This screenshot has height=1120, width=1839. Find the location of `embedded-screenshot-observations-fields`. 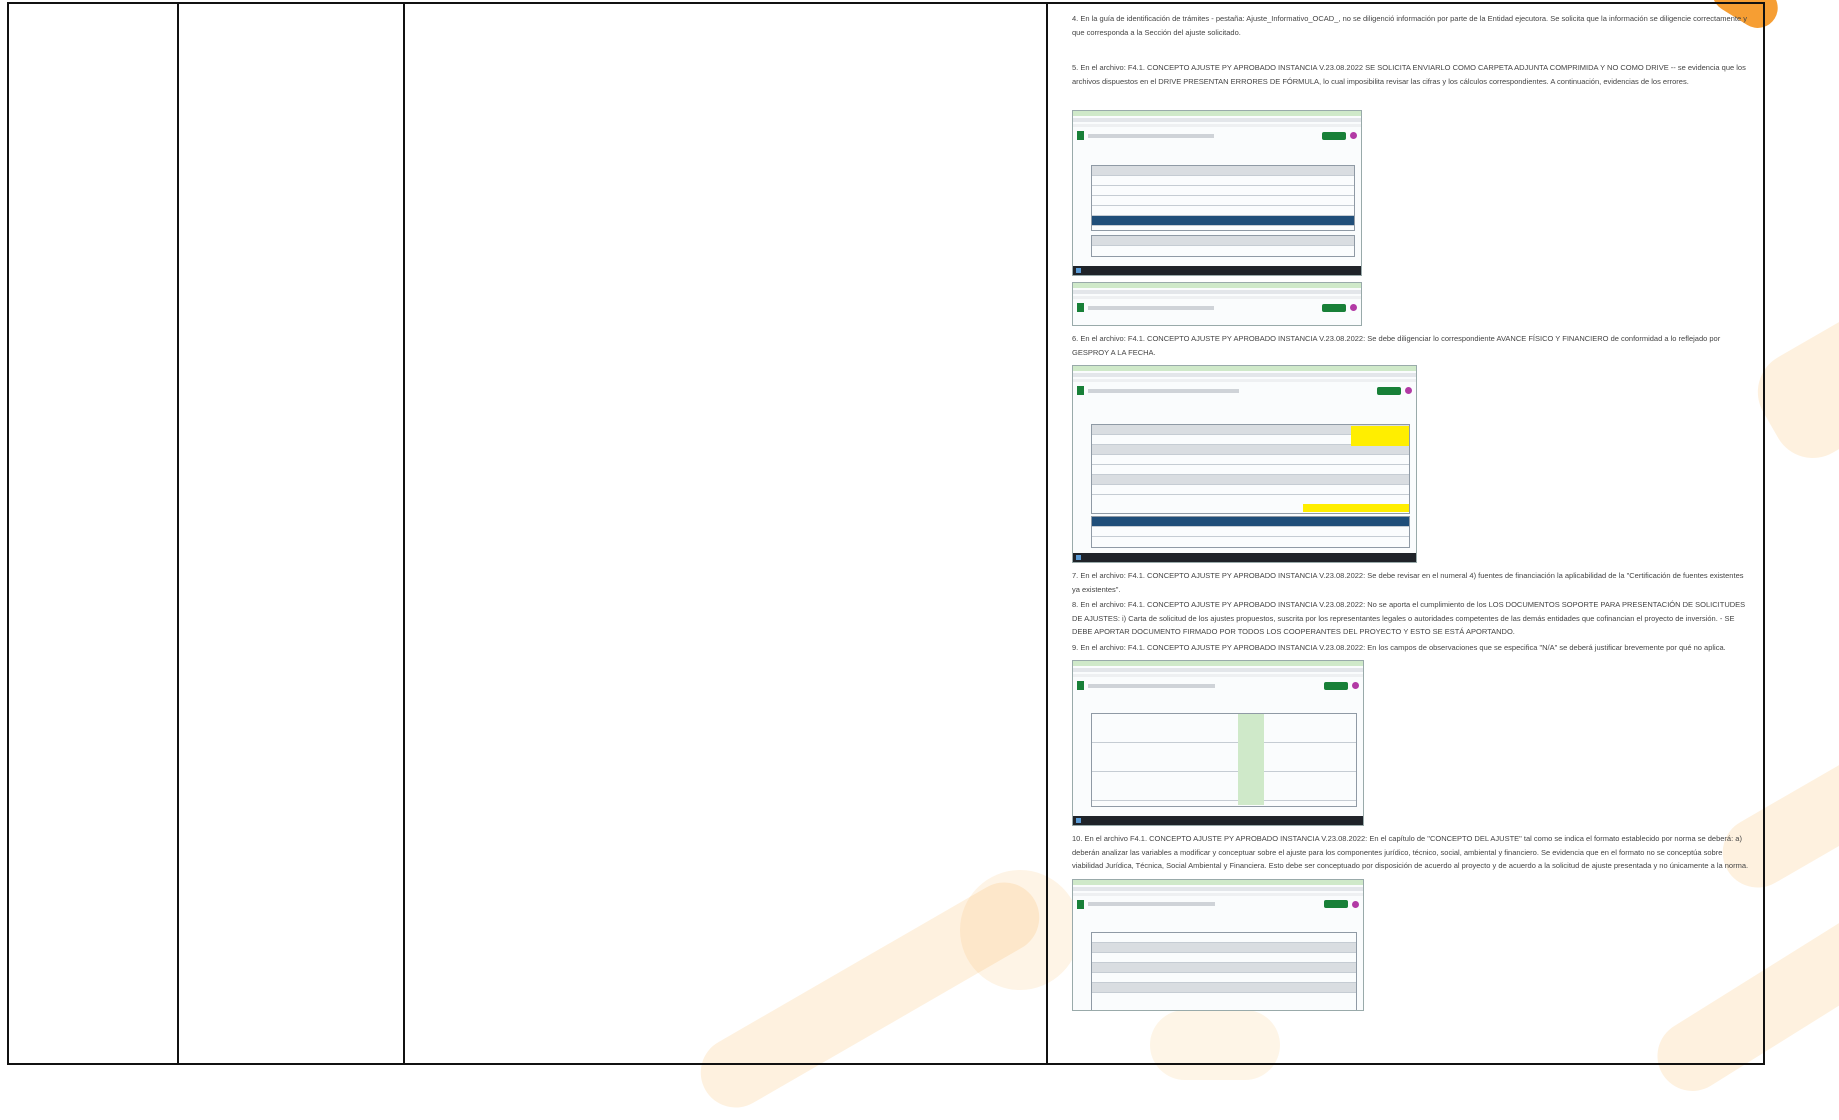

embedded-screenshot-observations-fields is located at coordinates (1218, 743).